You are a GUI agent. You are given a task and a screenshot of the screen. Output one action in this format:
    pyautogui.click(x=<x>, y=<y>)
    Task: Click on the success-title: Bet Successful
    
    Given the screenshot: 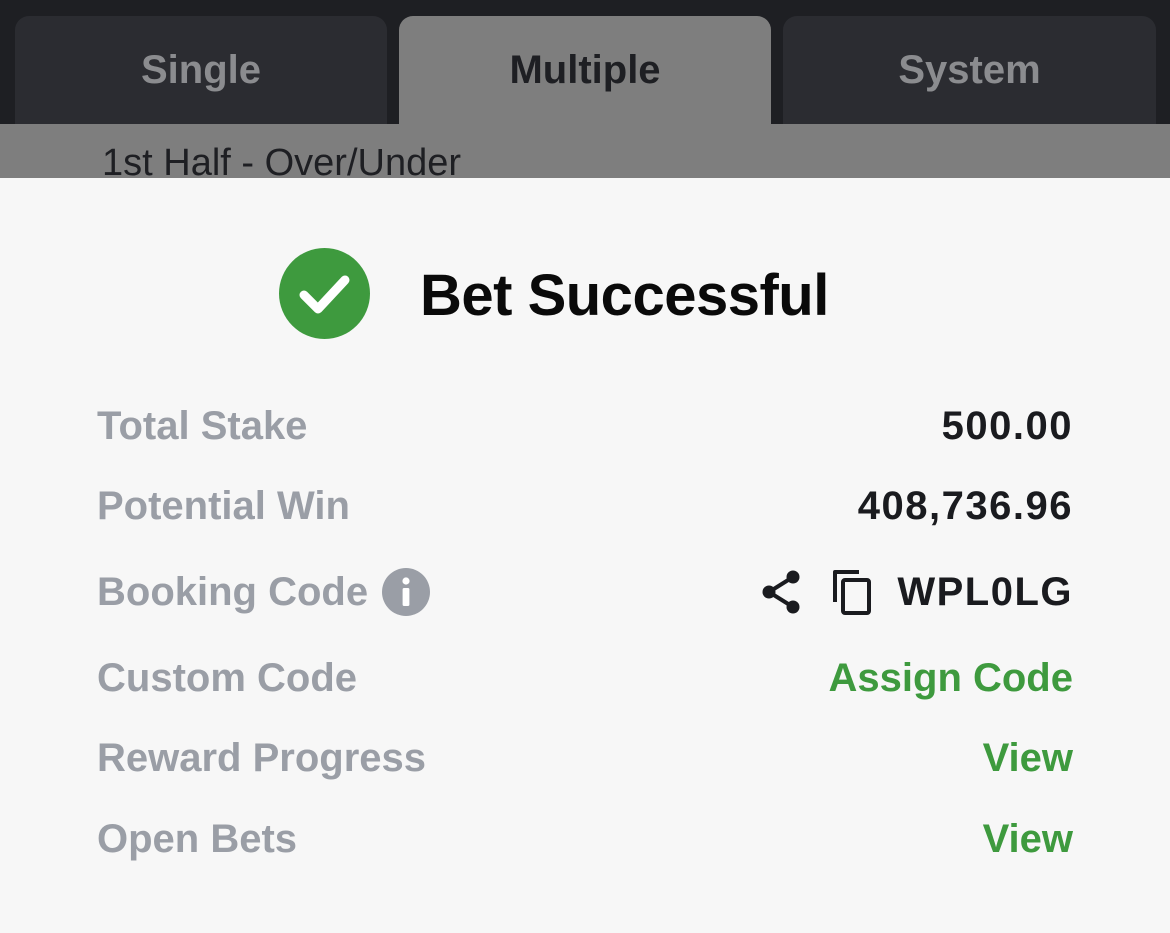 What is the action you would take?
    pyautogui.click(x=624, y=295)
    